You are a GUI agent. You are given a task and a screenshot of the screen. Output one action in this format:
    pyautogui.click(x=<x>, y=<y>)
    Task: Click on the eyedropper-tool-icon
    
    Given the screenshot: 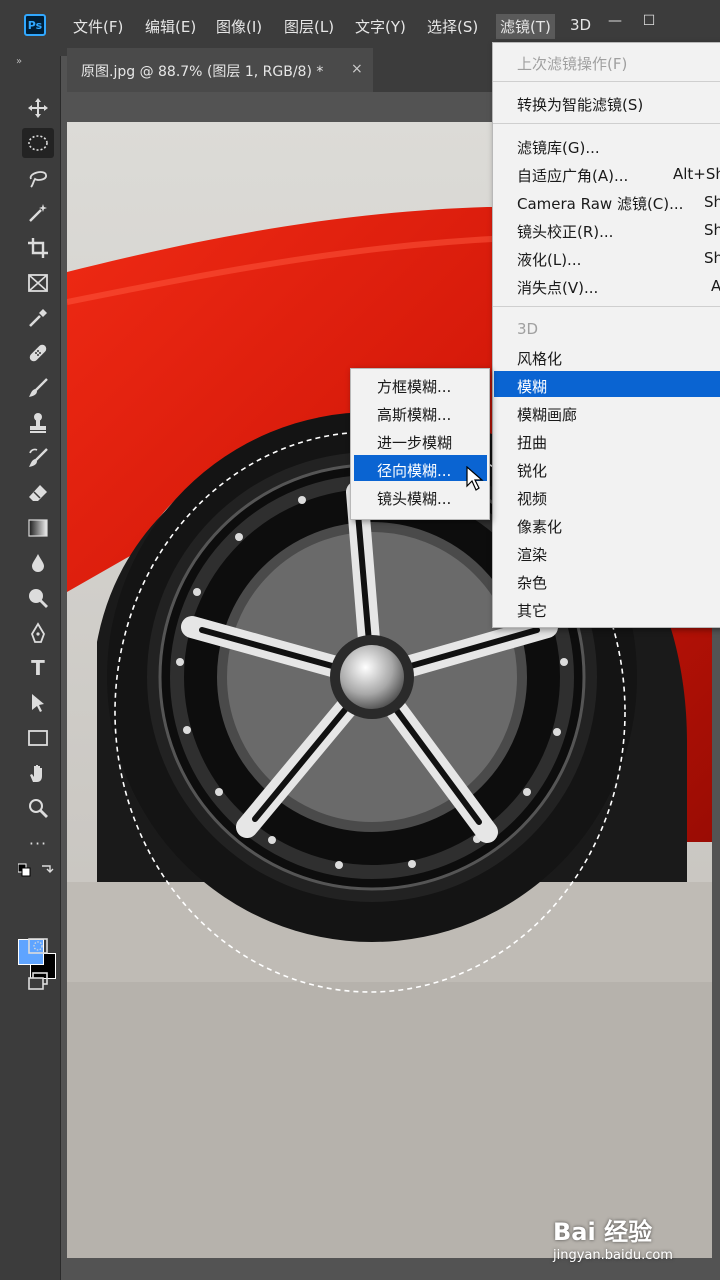 What is the action you would take?
    pyautogui.click(x=38, y=318)
    